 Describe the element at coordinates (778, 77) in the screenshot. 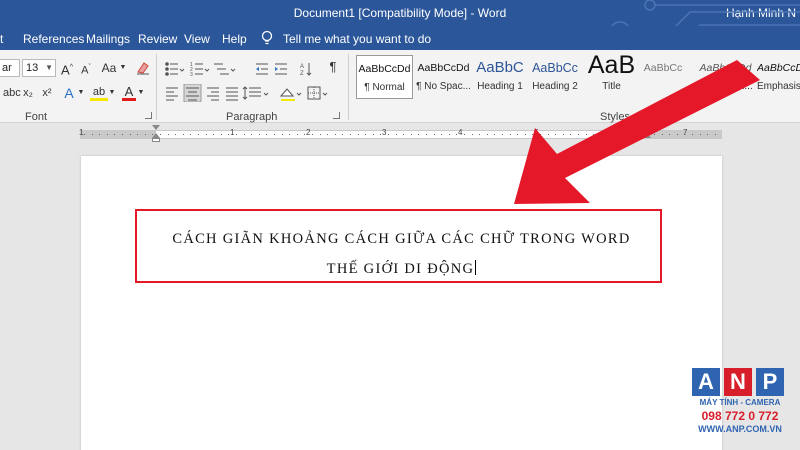

I see `style-emphasis: AaBbCcDd Emphasis` at that location.